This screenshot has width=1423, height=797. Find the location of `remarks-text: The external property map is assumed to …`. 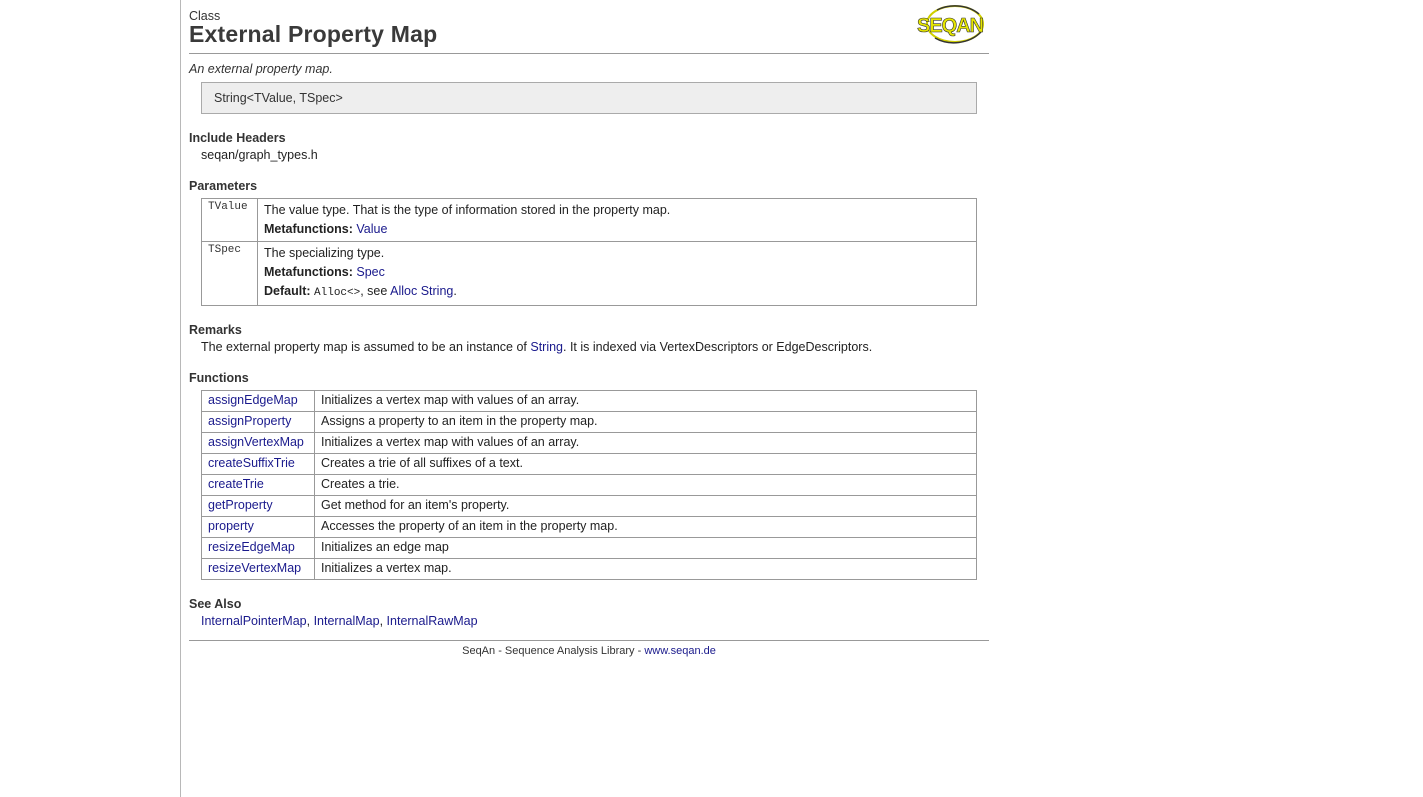

remarks-text: The external property map is assumed to … is located at coordinates (595, 347).